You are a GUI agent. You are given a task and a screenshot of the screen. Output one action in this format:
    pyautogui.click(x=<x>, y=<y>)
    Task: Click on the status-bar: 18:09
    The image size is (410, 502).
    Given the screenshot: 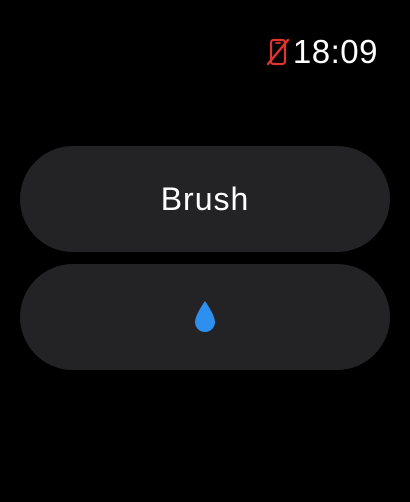 What is the action you would take?
    pyautogui.click(x=321, y=52)
    